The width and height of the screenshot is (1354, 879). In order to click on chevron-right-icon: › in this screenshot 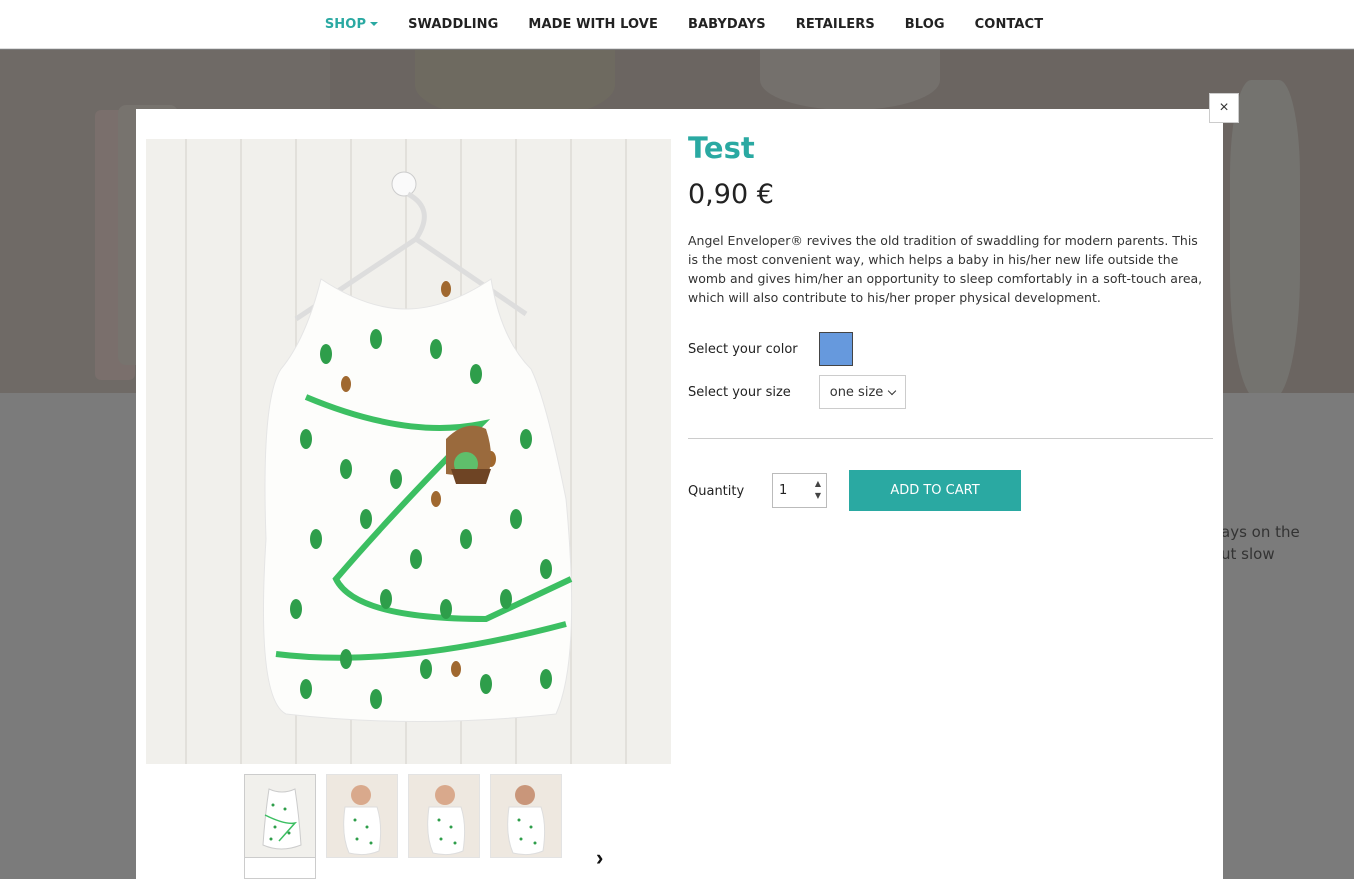, I will do `click(599, 858)`.